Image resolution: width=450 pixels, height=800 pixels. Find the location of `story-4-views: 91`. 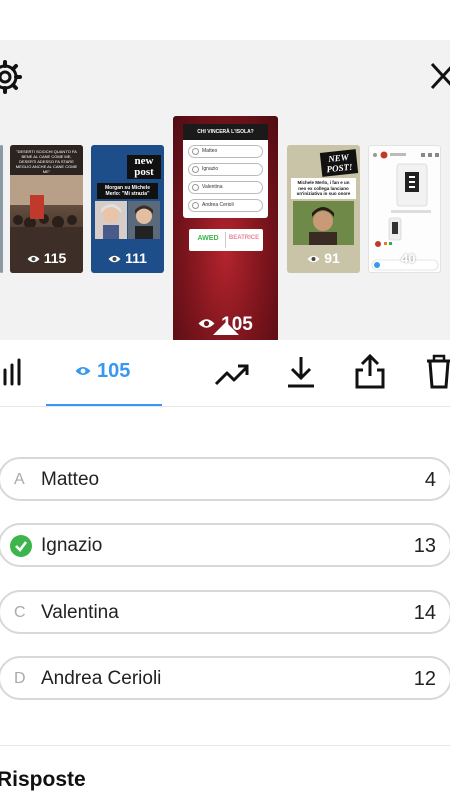

story-4-views: 91 is located at coordinates (323, 258).